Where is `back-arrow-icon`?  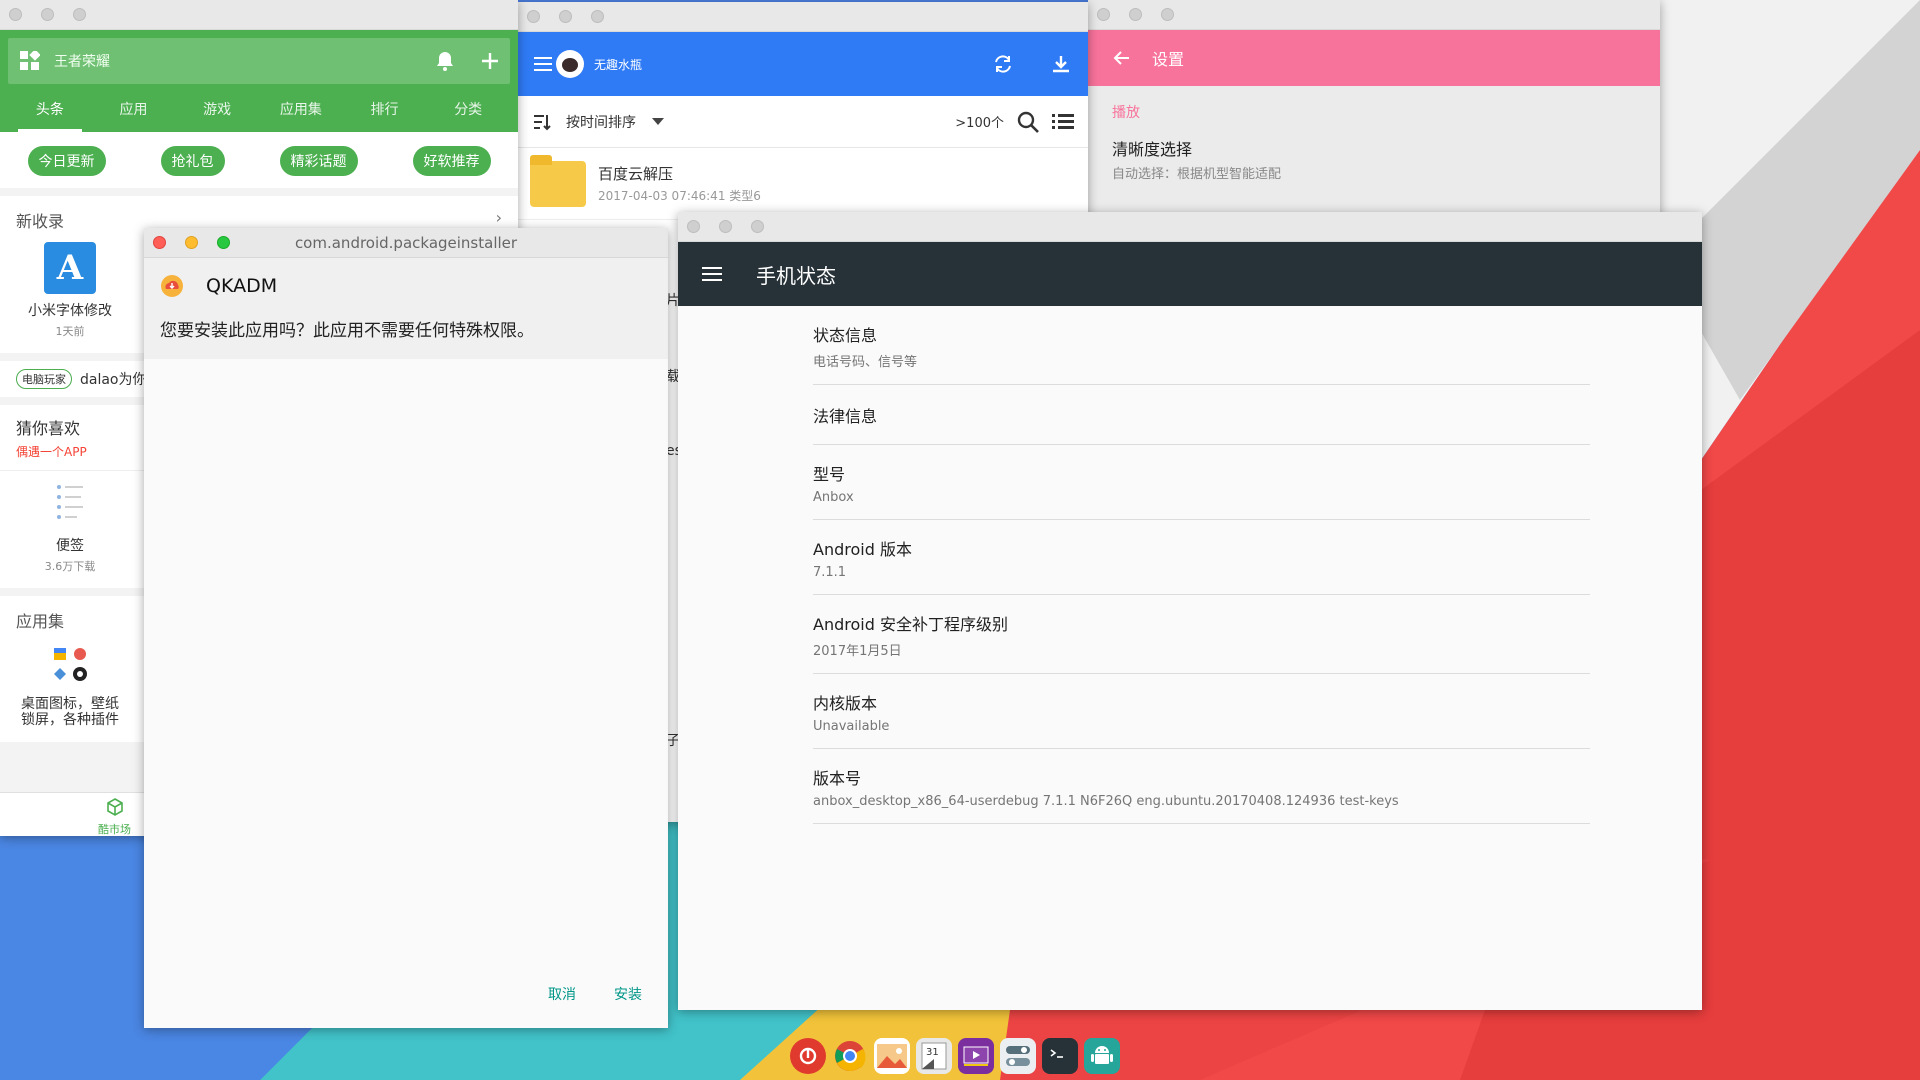
back-arrow-icon is located at coordinates (1122, 58).